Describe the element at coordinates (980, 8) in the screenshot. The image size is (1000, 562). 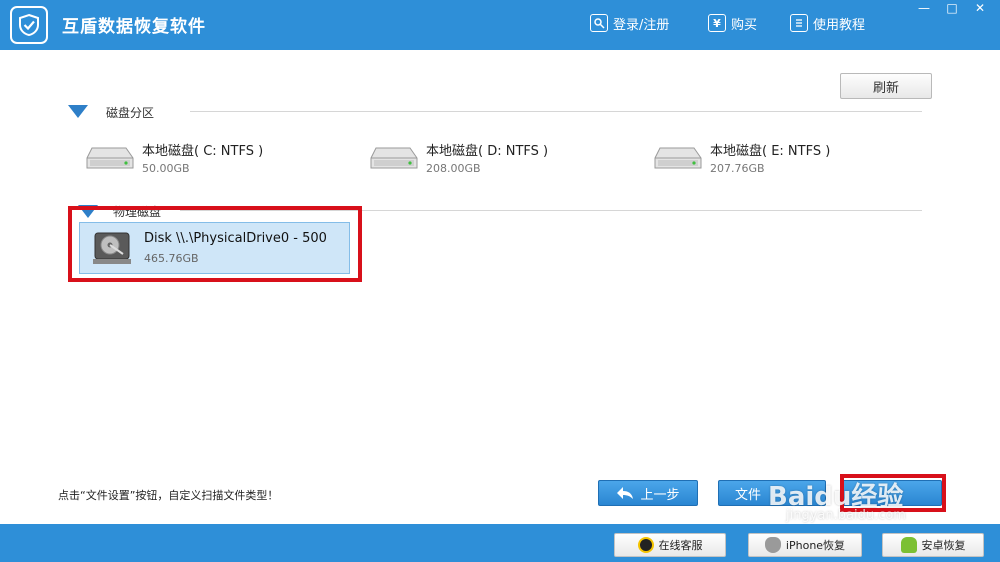
I see `close-button: ✕` at that location.